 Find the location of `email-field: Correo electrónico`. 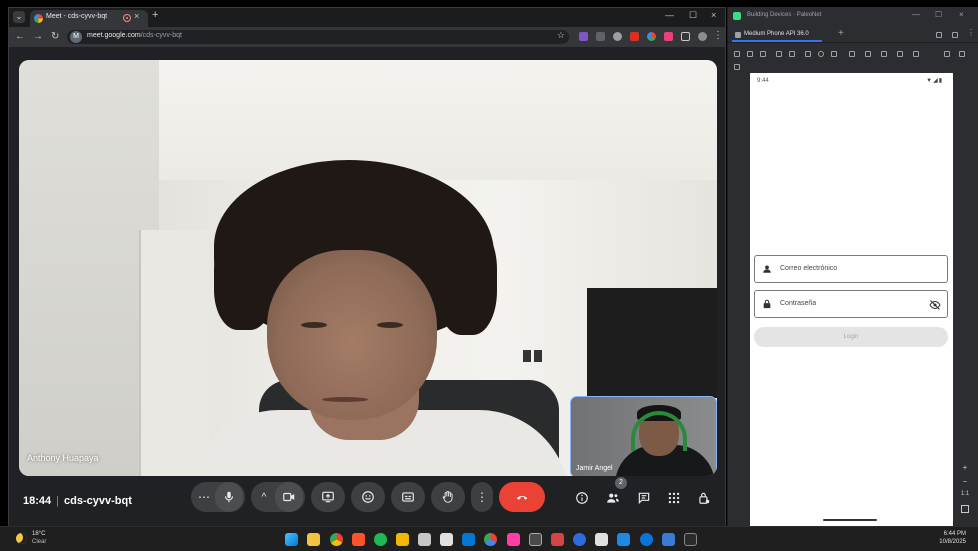

email-field: Correo electrónico is located at coordinates (851, 269).